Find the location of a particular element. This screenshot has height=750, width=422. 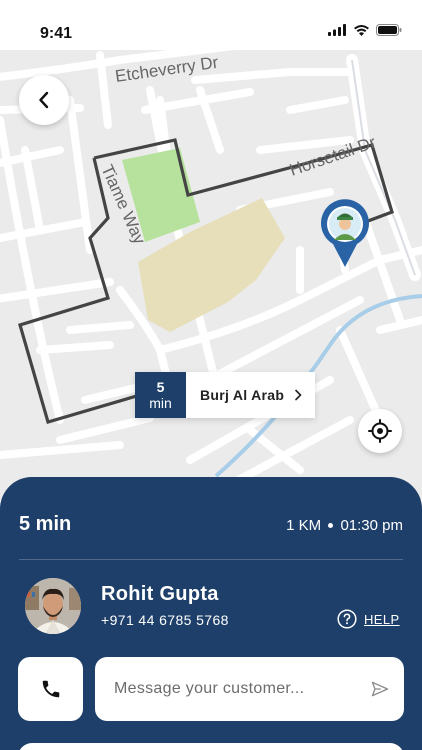

customer-phone: +971 44 6785 5768 is located at coordinates (165, 620).